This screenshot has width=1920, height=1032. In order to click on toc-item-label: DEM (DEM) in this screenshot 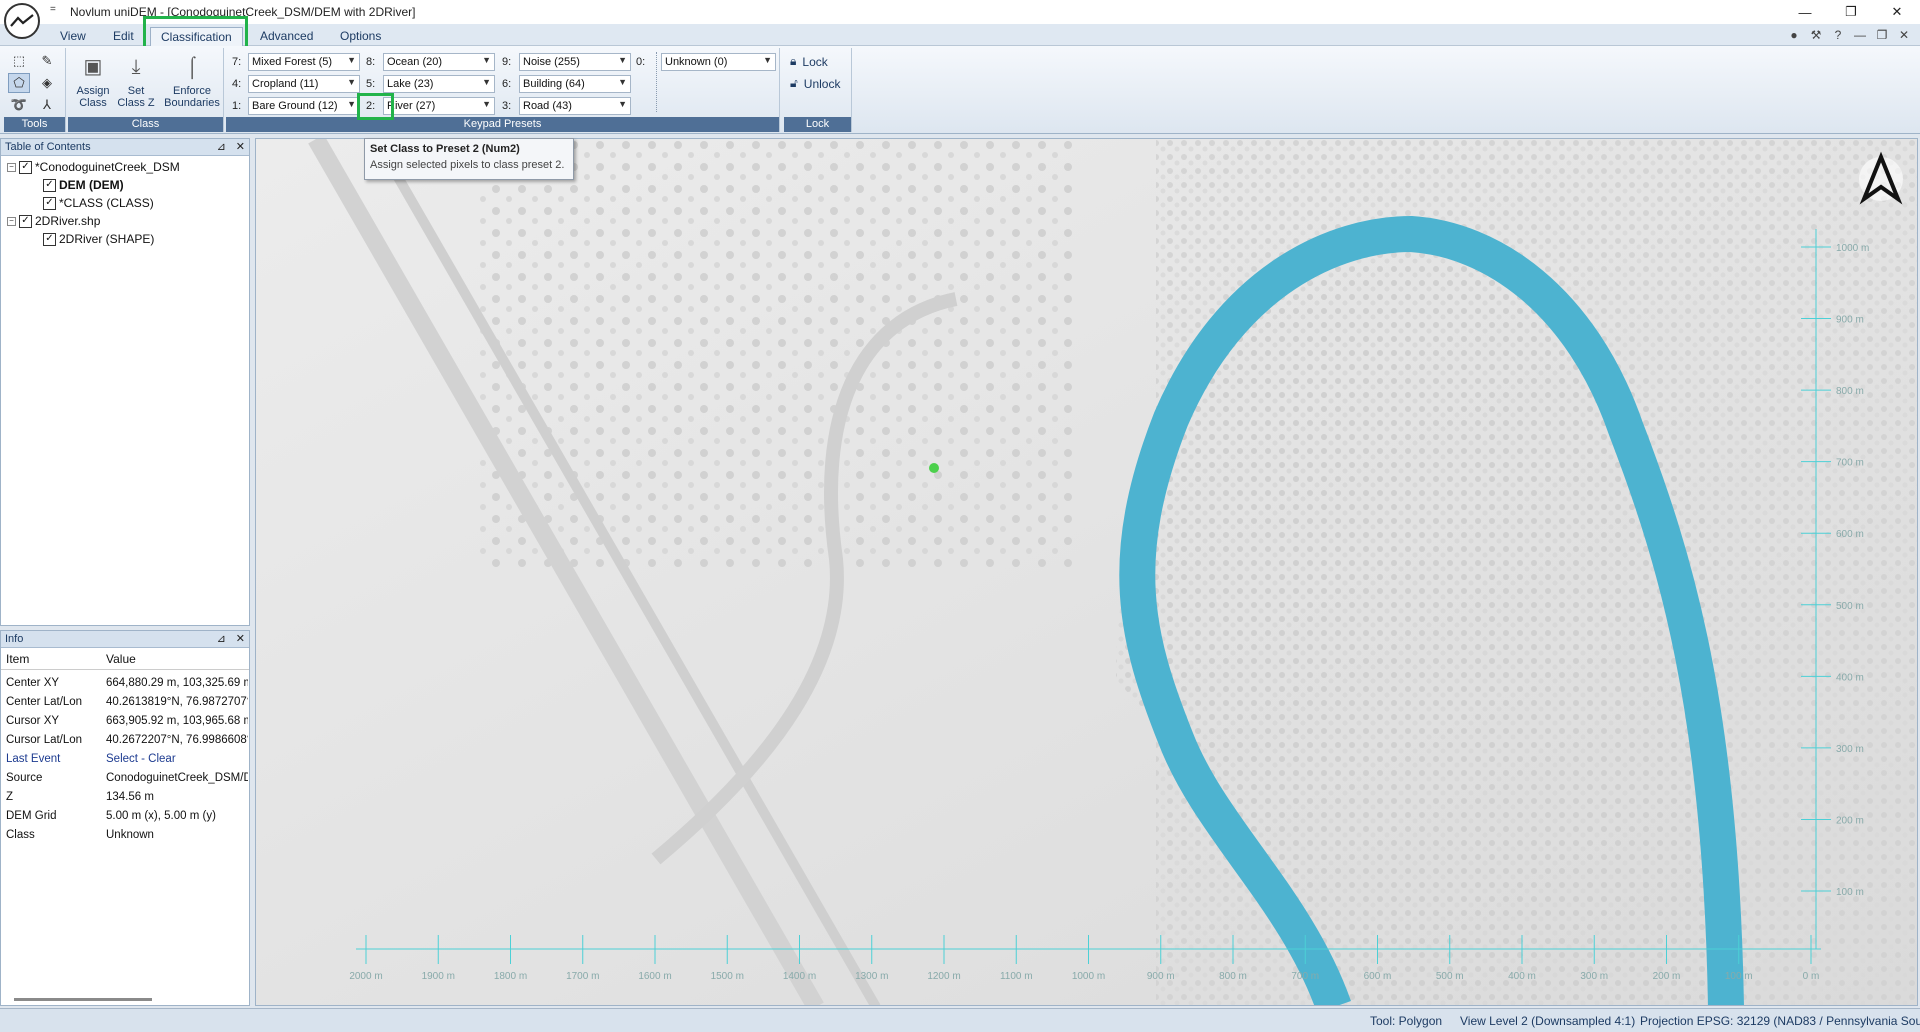, I will do `click(91, 185)`.